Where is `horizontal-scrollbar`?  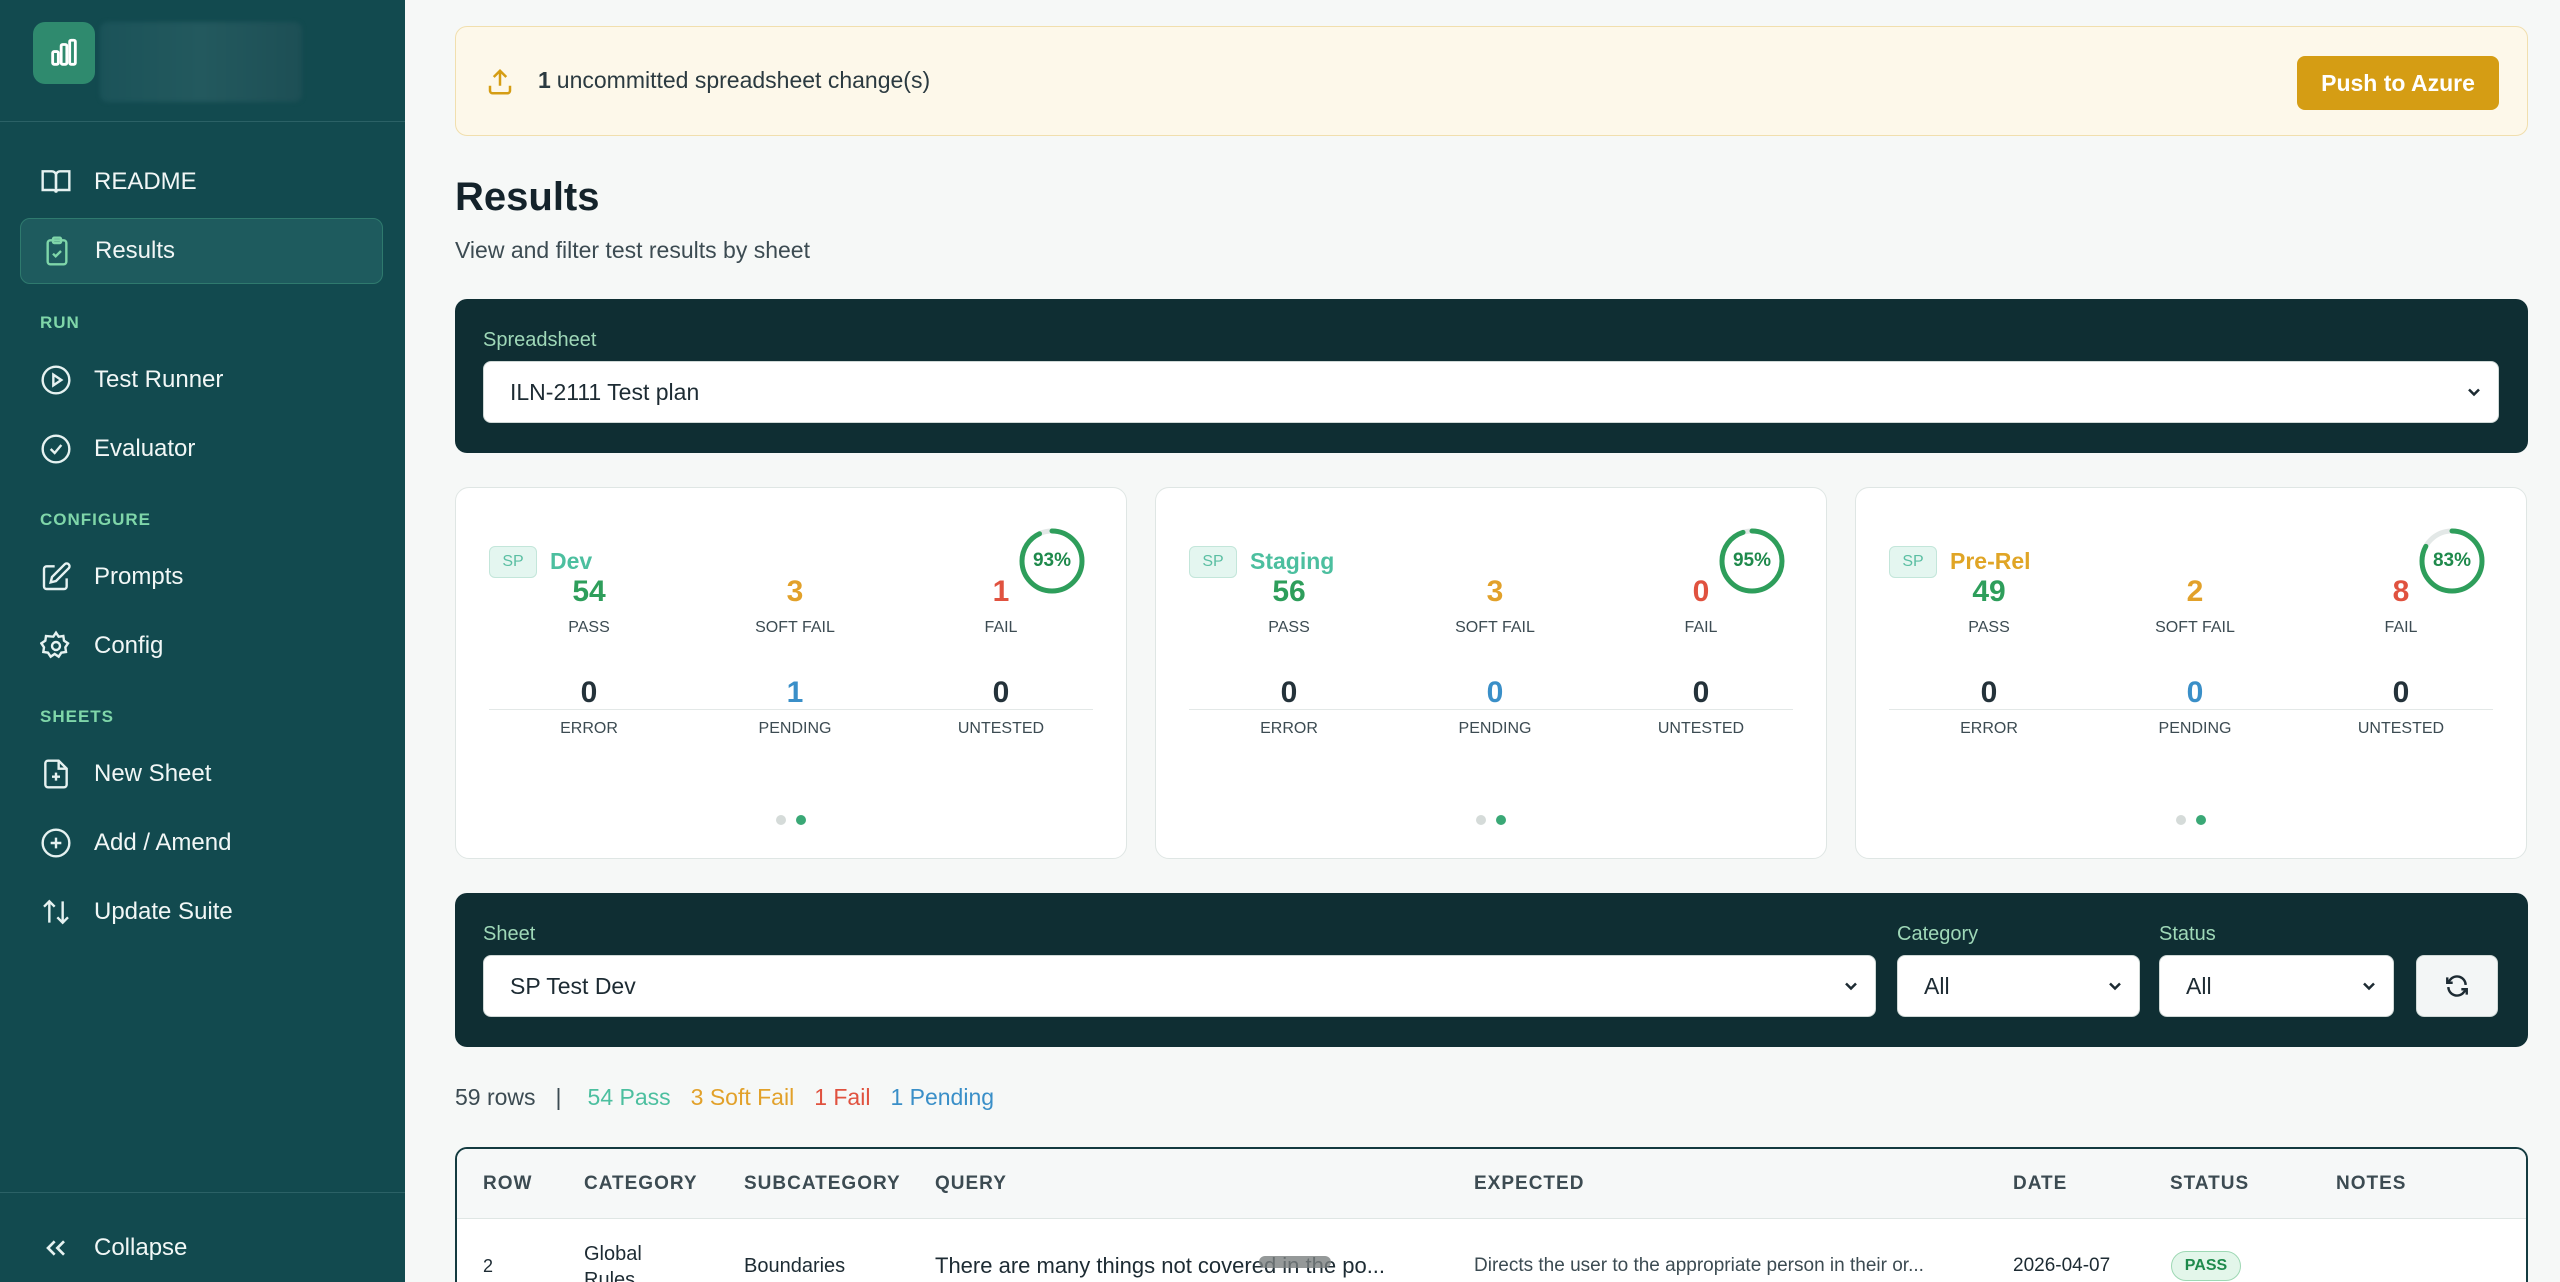 horizontal-scrollbar is located at coordinates (1295, 1262).